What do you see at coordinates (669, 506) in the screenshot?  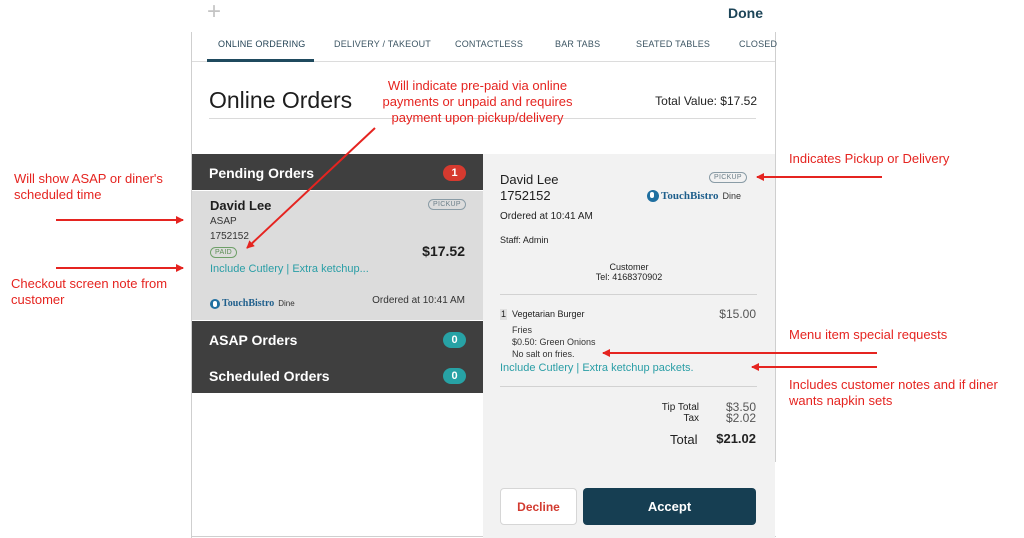 I see `accept-button: Accept` at bounding box center [669, 506].